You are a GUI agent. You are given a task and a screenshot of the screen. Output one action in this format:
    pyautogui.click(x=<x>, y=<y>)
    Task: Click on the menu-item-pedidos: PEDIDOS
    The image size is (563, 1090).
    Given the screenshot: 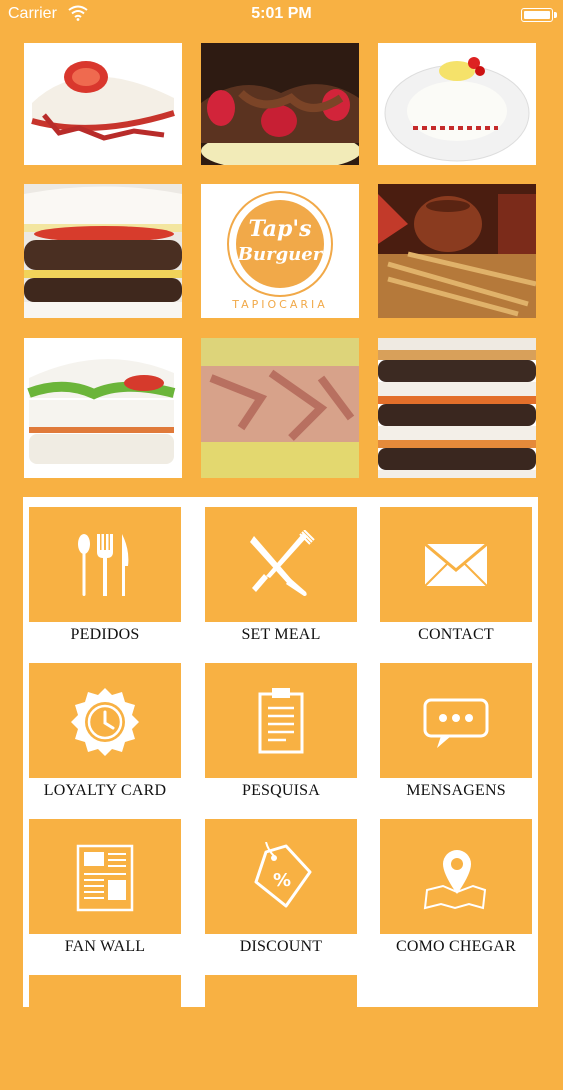 What is the action you would take?
    pyautogui.click(x=105, y=575)
    